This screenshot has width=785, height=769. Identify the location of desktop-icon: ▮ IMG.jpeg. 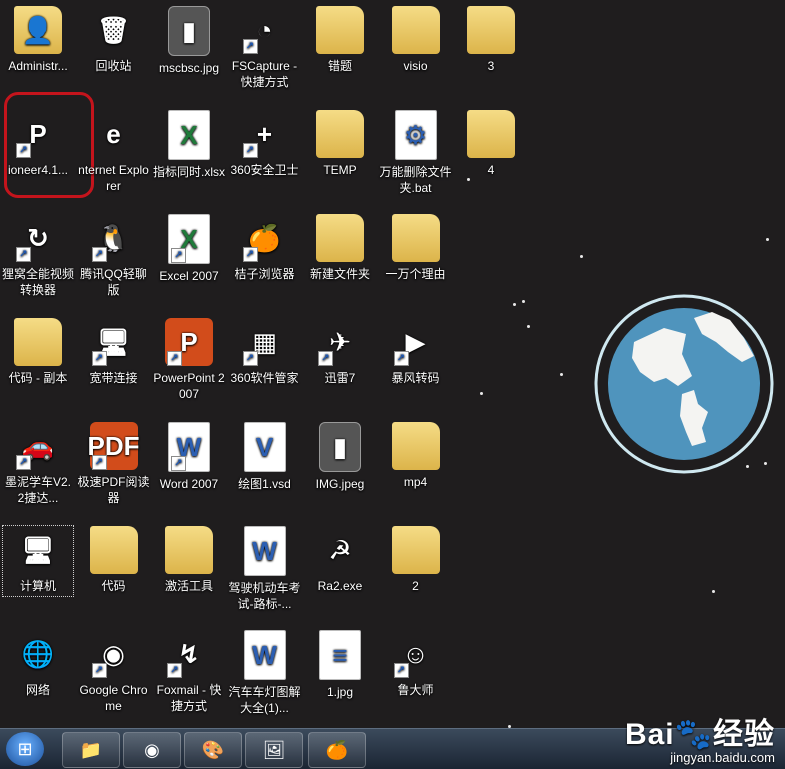
(340, 457).